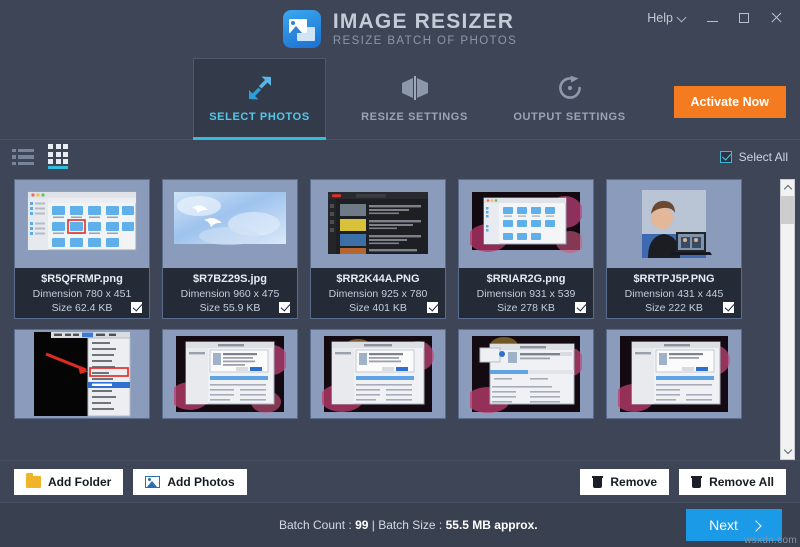 This screenshot has height=547, width=800. I want to click on photo-size: Size 222 KB, so click(674, 308).